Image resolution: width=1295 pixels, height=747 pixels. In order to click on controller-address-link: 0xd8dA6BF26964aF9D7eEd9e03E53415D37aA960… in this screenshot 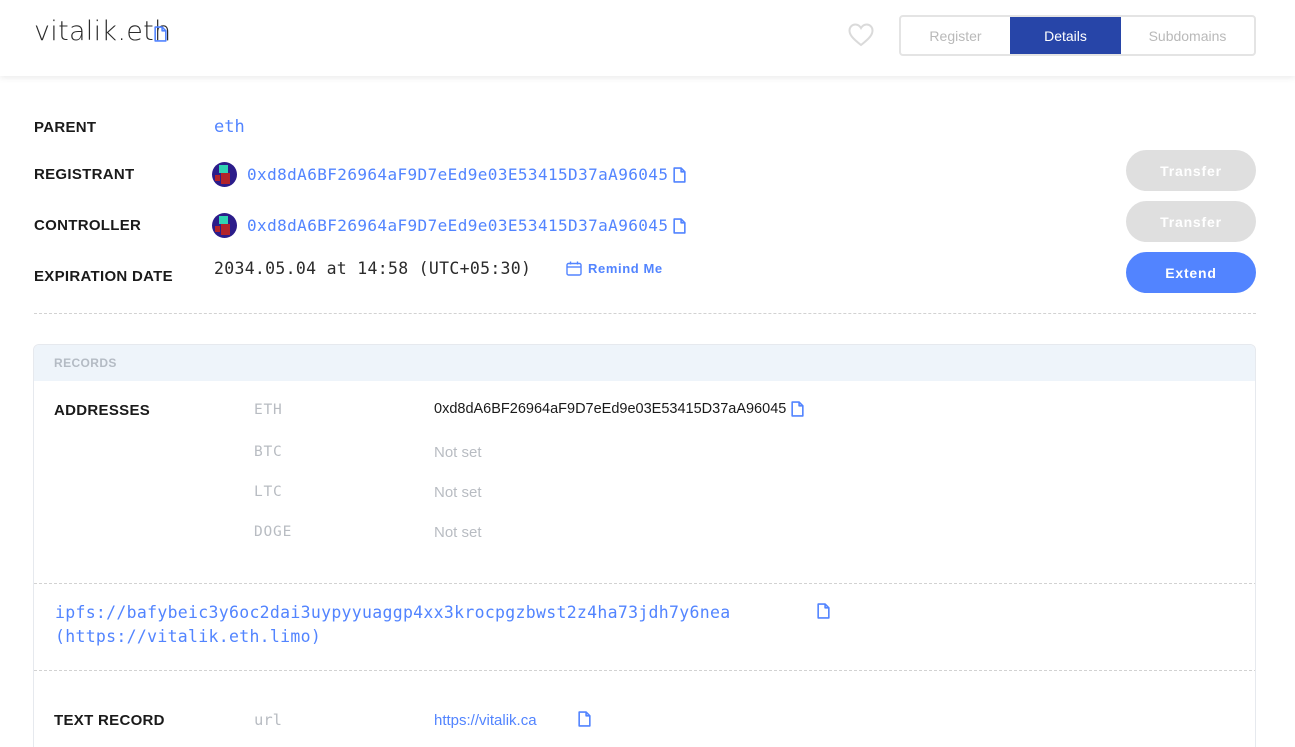, I will do `click(457, 225)`.